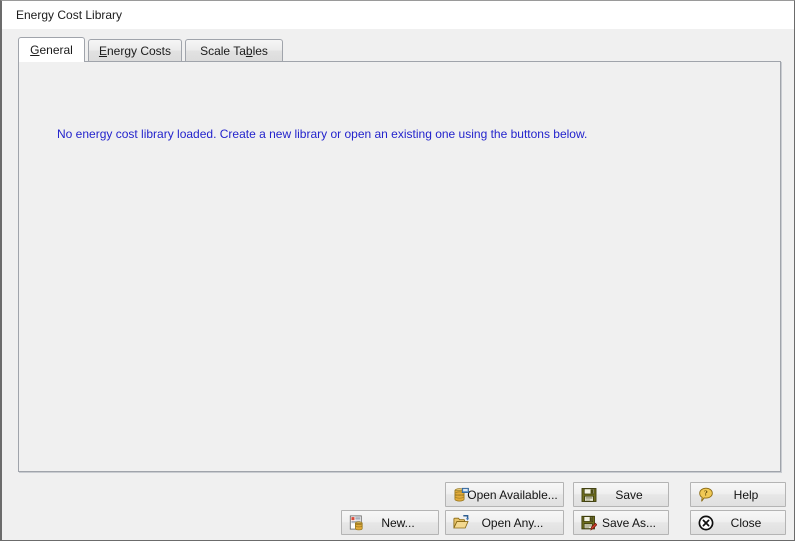  Describe the element at coordinates (223, 50) in the screenshot. I see `tab-scale-tables-pre: Scale Ta` at that location.